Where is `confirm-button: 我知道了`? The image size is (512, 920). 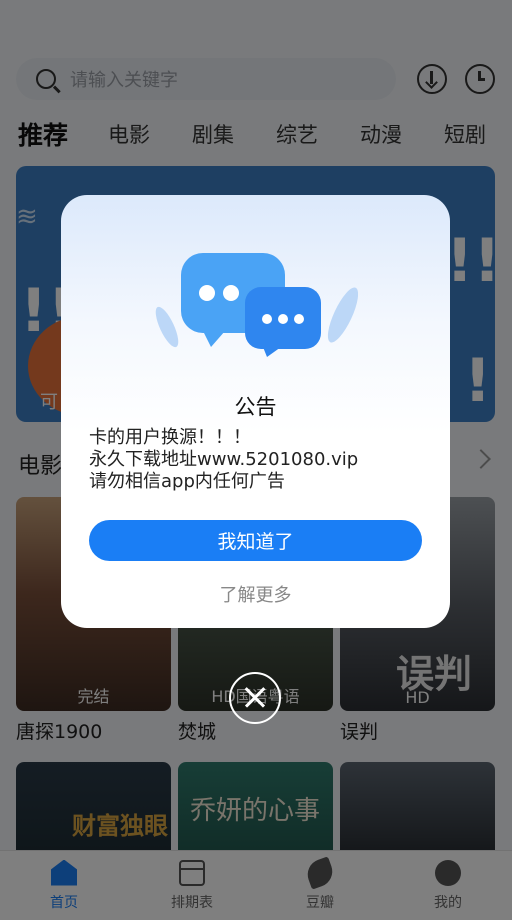 confirm-button: 我知道了 is located at coordinates (255, 540).